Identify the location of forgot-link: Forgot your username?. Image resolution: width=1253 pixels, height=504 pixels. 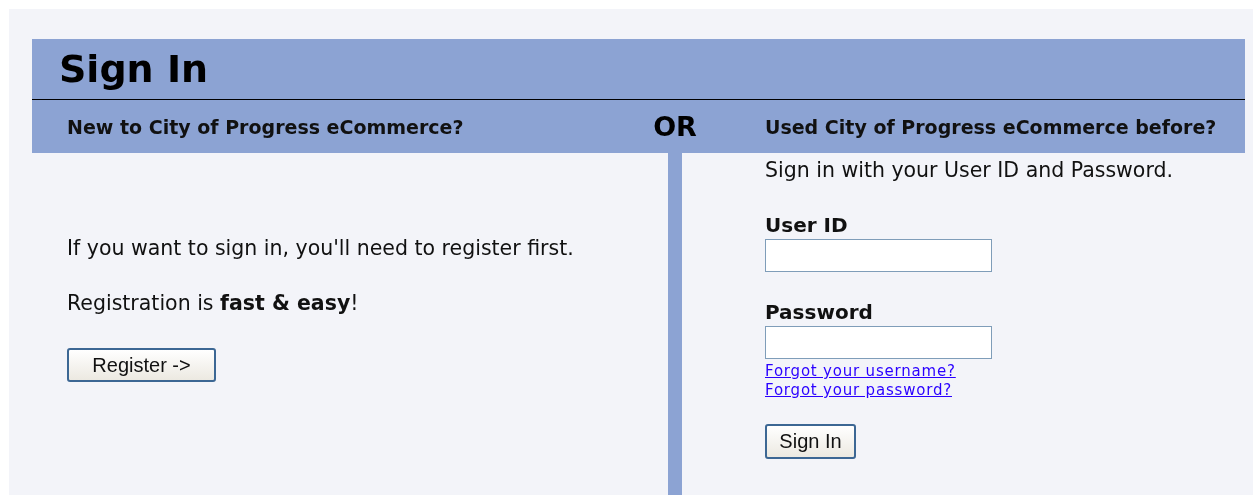
(860, 371).